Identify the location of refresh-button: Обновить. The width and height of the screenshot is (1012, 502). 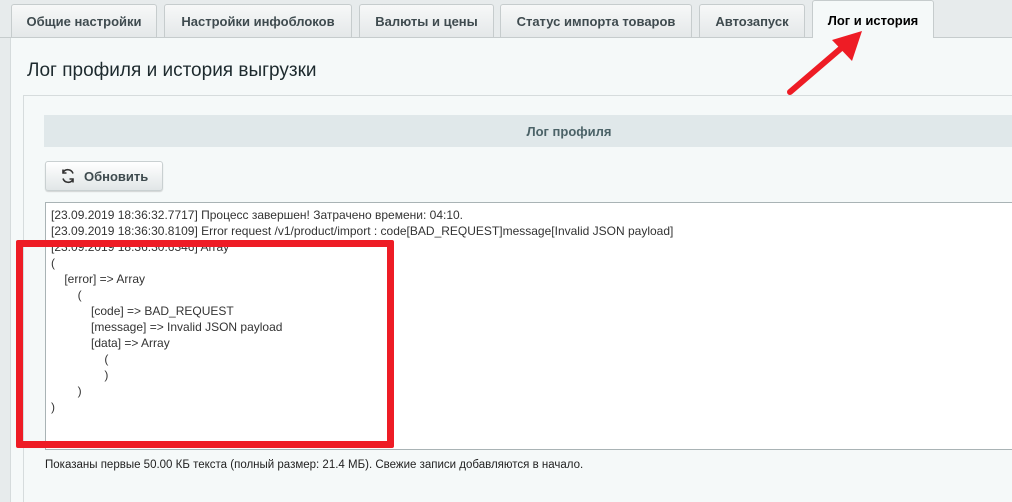
(104, 176).